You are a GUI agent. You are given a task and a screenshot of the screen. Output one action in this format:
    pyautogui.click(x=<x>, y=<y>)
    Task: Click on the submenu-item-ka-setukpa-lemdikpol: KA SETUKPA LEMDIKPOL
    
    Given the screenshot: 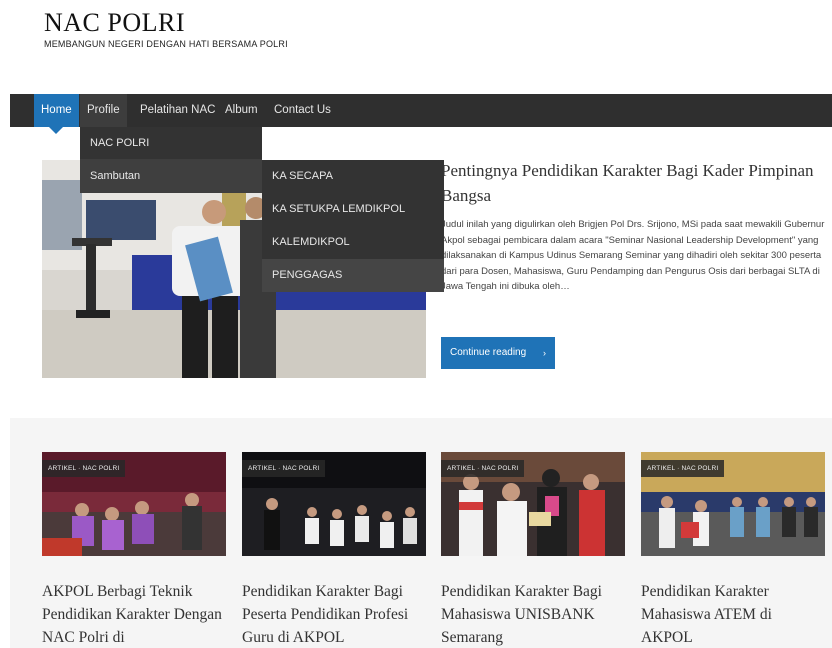 What is the action you would take?
    pyautogui.click(x=353, y=209)
    